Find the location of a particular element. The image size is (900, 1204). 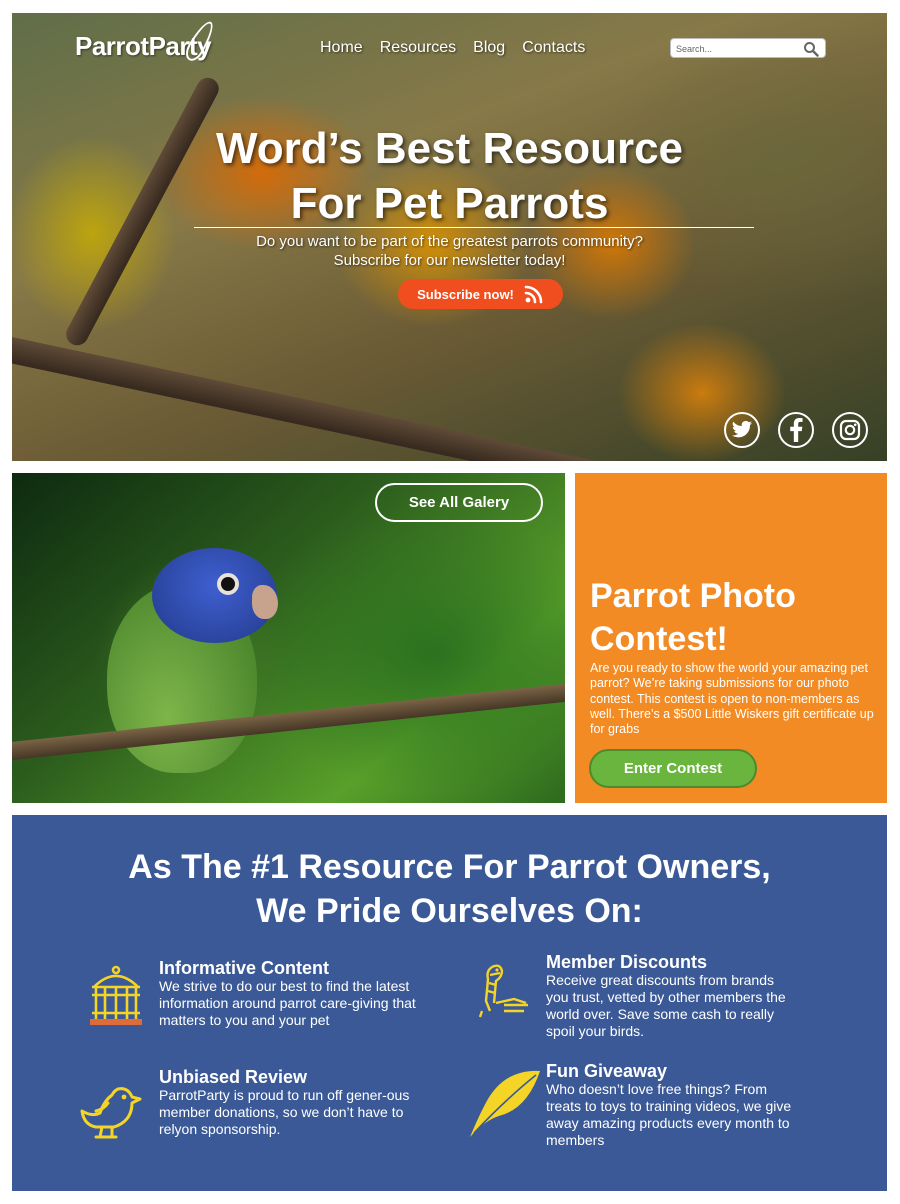

social-links is located at coordinates (796, 430).